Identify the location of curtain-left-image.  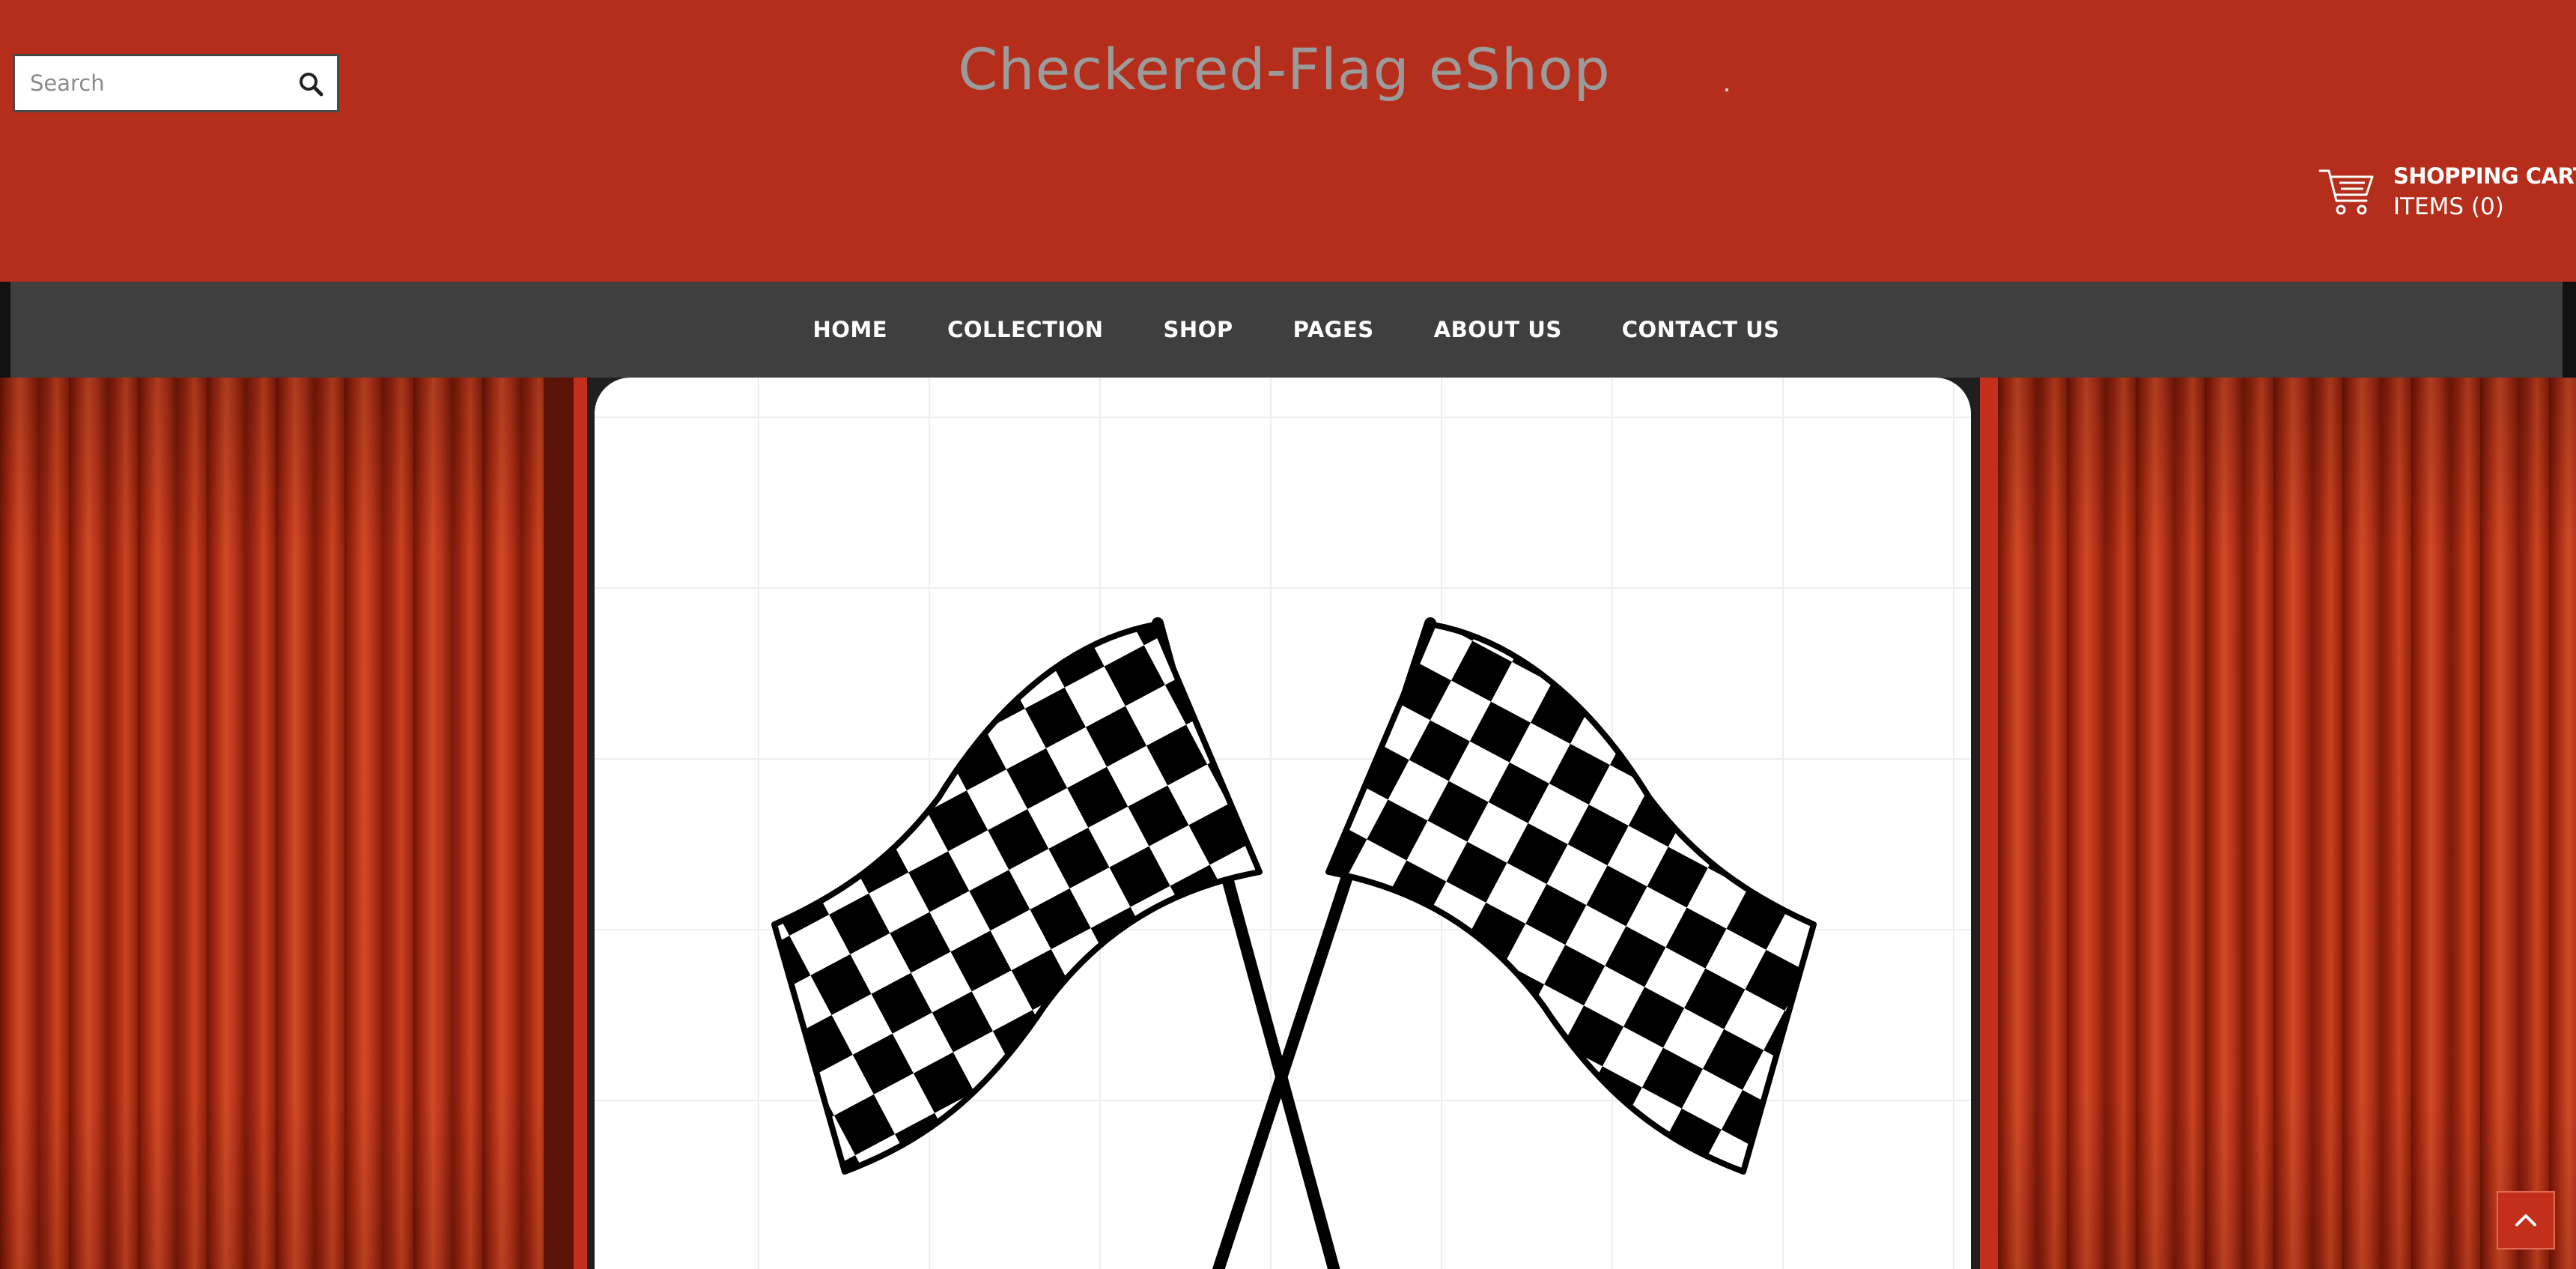
(272, 824).